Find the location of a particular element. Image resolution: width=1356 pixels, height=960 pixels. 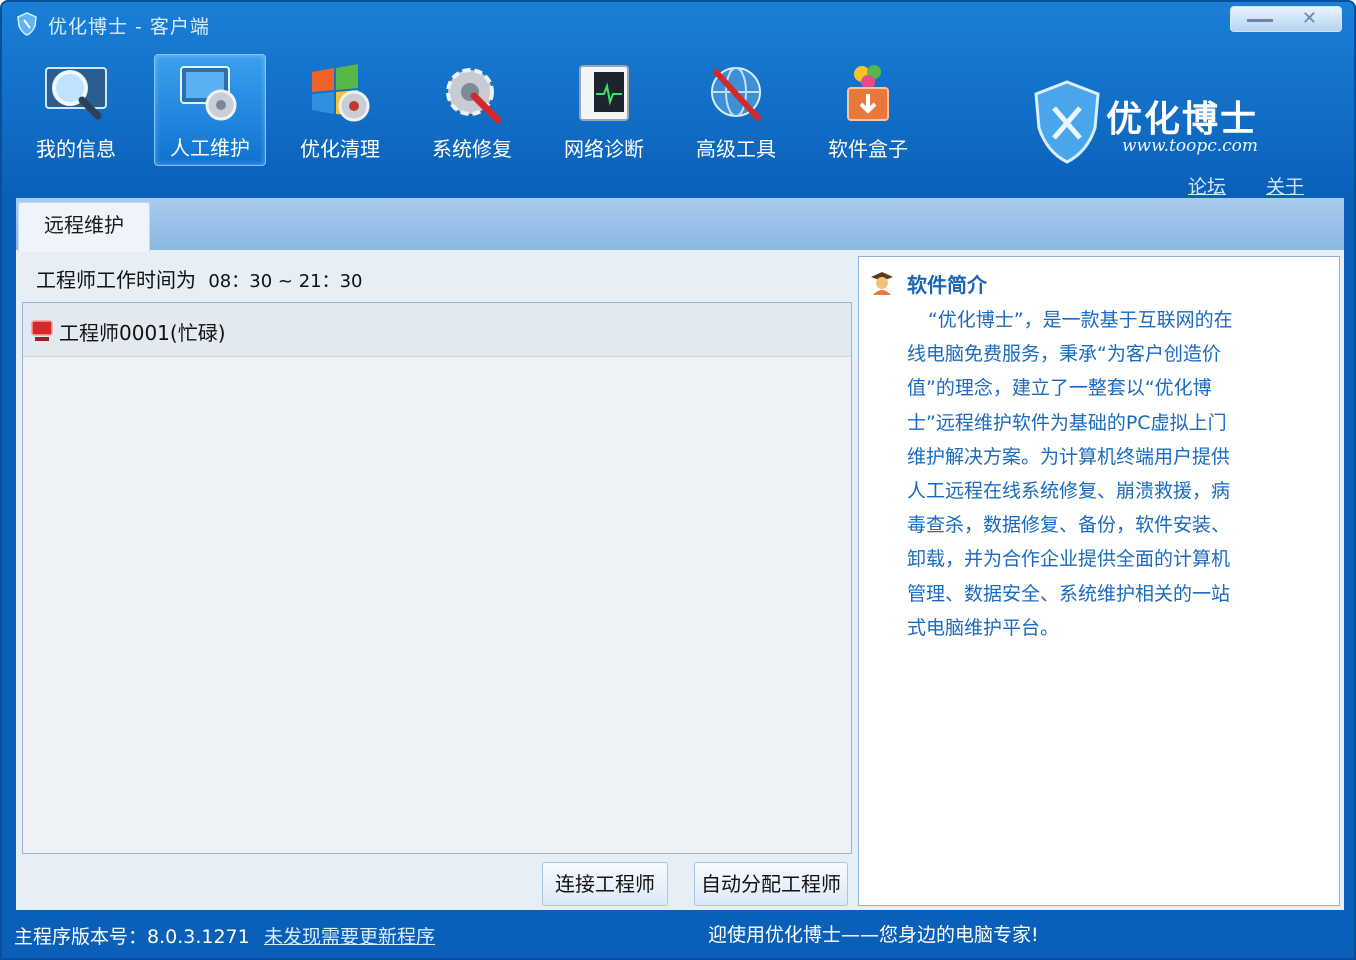

tool-manual-maintenance: 人工维护 is located at coordinates (210, 110).